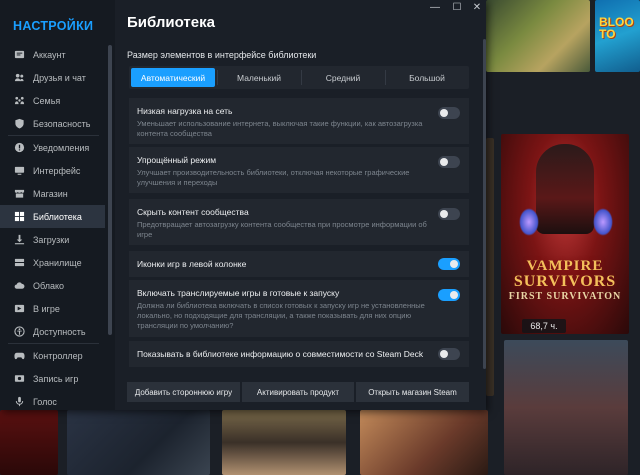 The height and width of the screenshot is (475, 640). I want to click on sidebar-item-family: Семья, so click(52, 100).